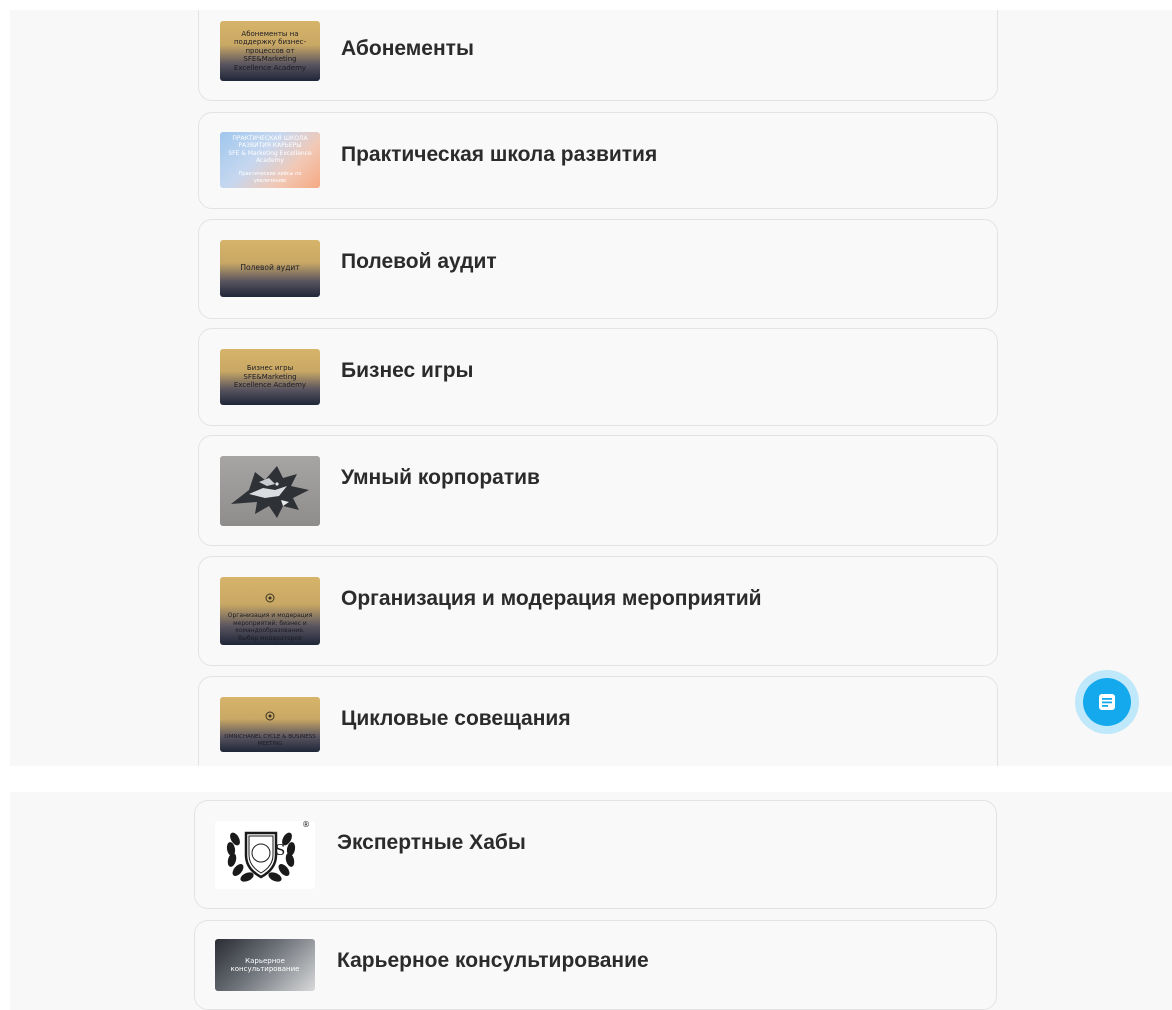 The image size is (1172, 1010). Describe the element at coordinates (551, 598) in the screenshot. I see `service-title: Организация и модерация мероприятий` at that location.